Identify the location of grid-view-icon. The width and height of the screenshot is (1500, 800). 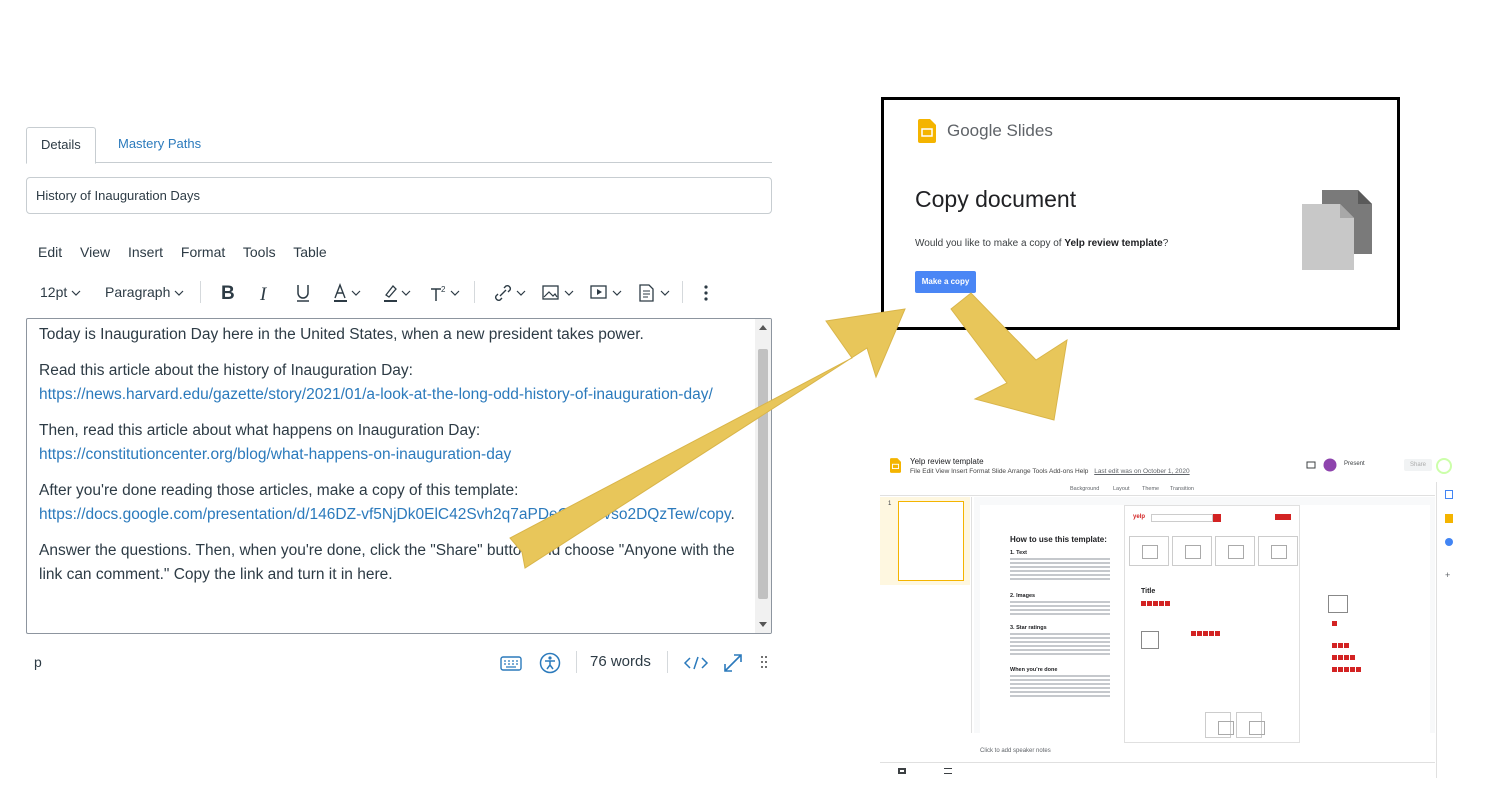
(902, 771).